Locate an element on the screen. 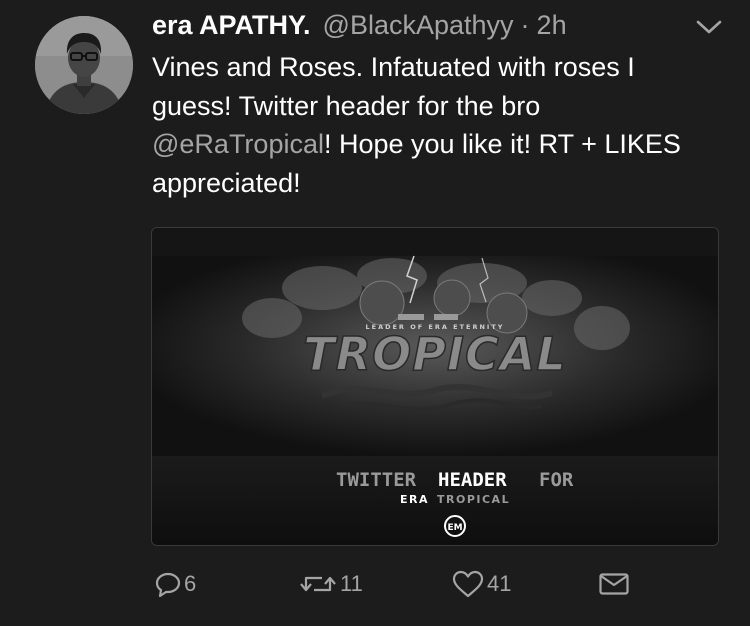  author-handle: @BlackApathyy is located at coordinates (418, 25).